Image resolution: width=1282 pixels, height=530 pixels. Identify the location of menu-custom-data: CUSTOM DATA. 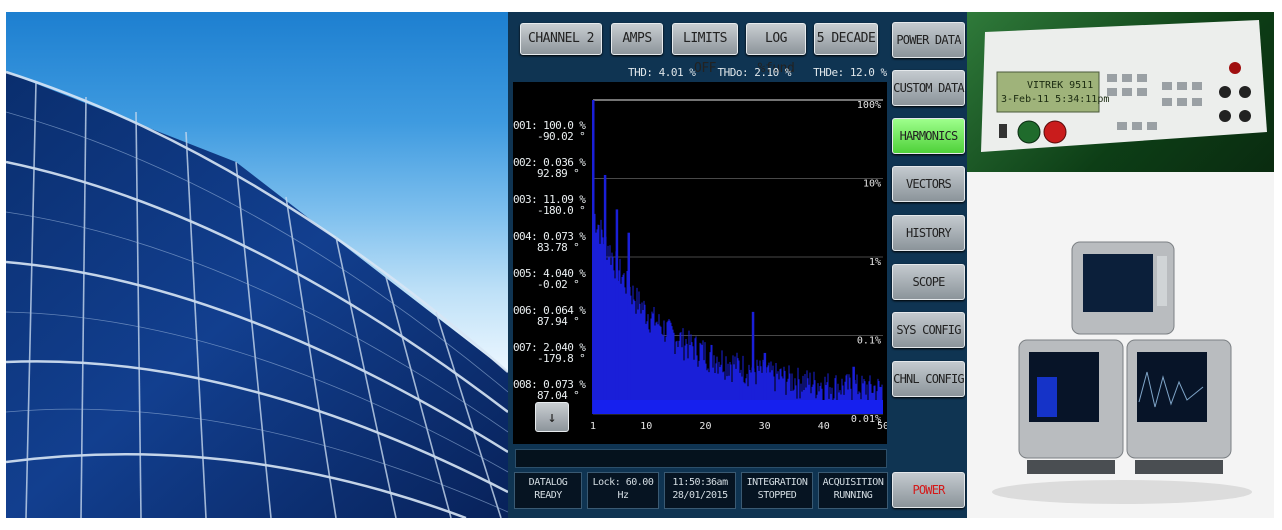
(928, 88).